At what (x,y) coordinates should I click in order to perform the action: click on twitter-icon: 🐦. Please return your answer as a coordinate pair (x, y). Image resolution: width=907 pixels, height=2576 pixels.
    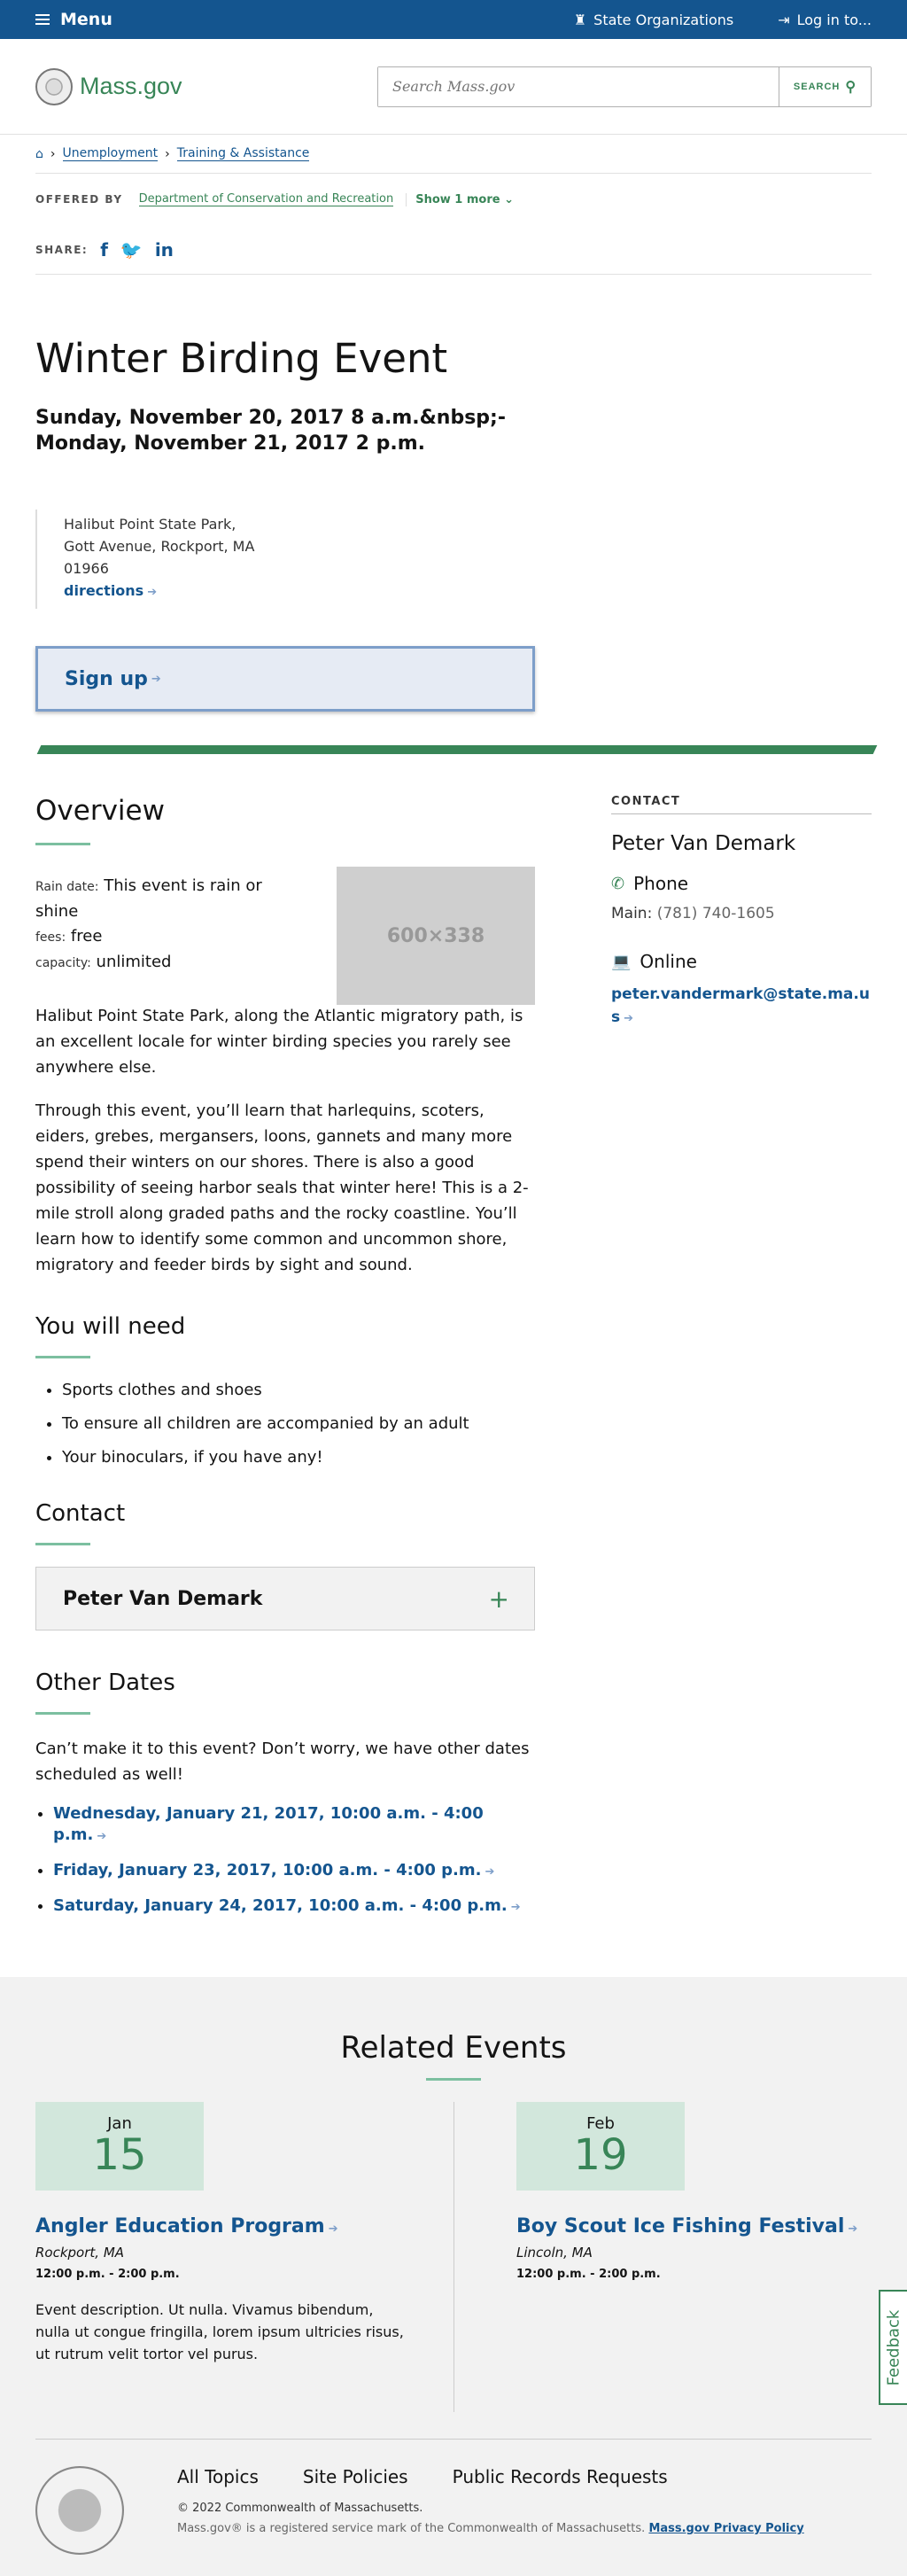
    Looking at the image, I should click on (131, 250).